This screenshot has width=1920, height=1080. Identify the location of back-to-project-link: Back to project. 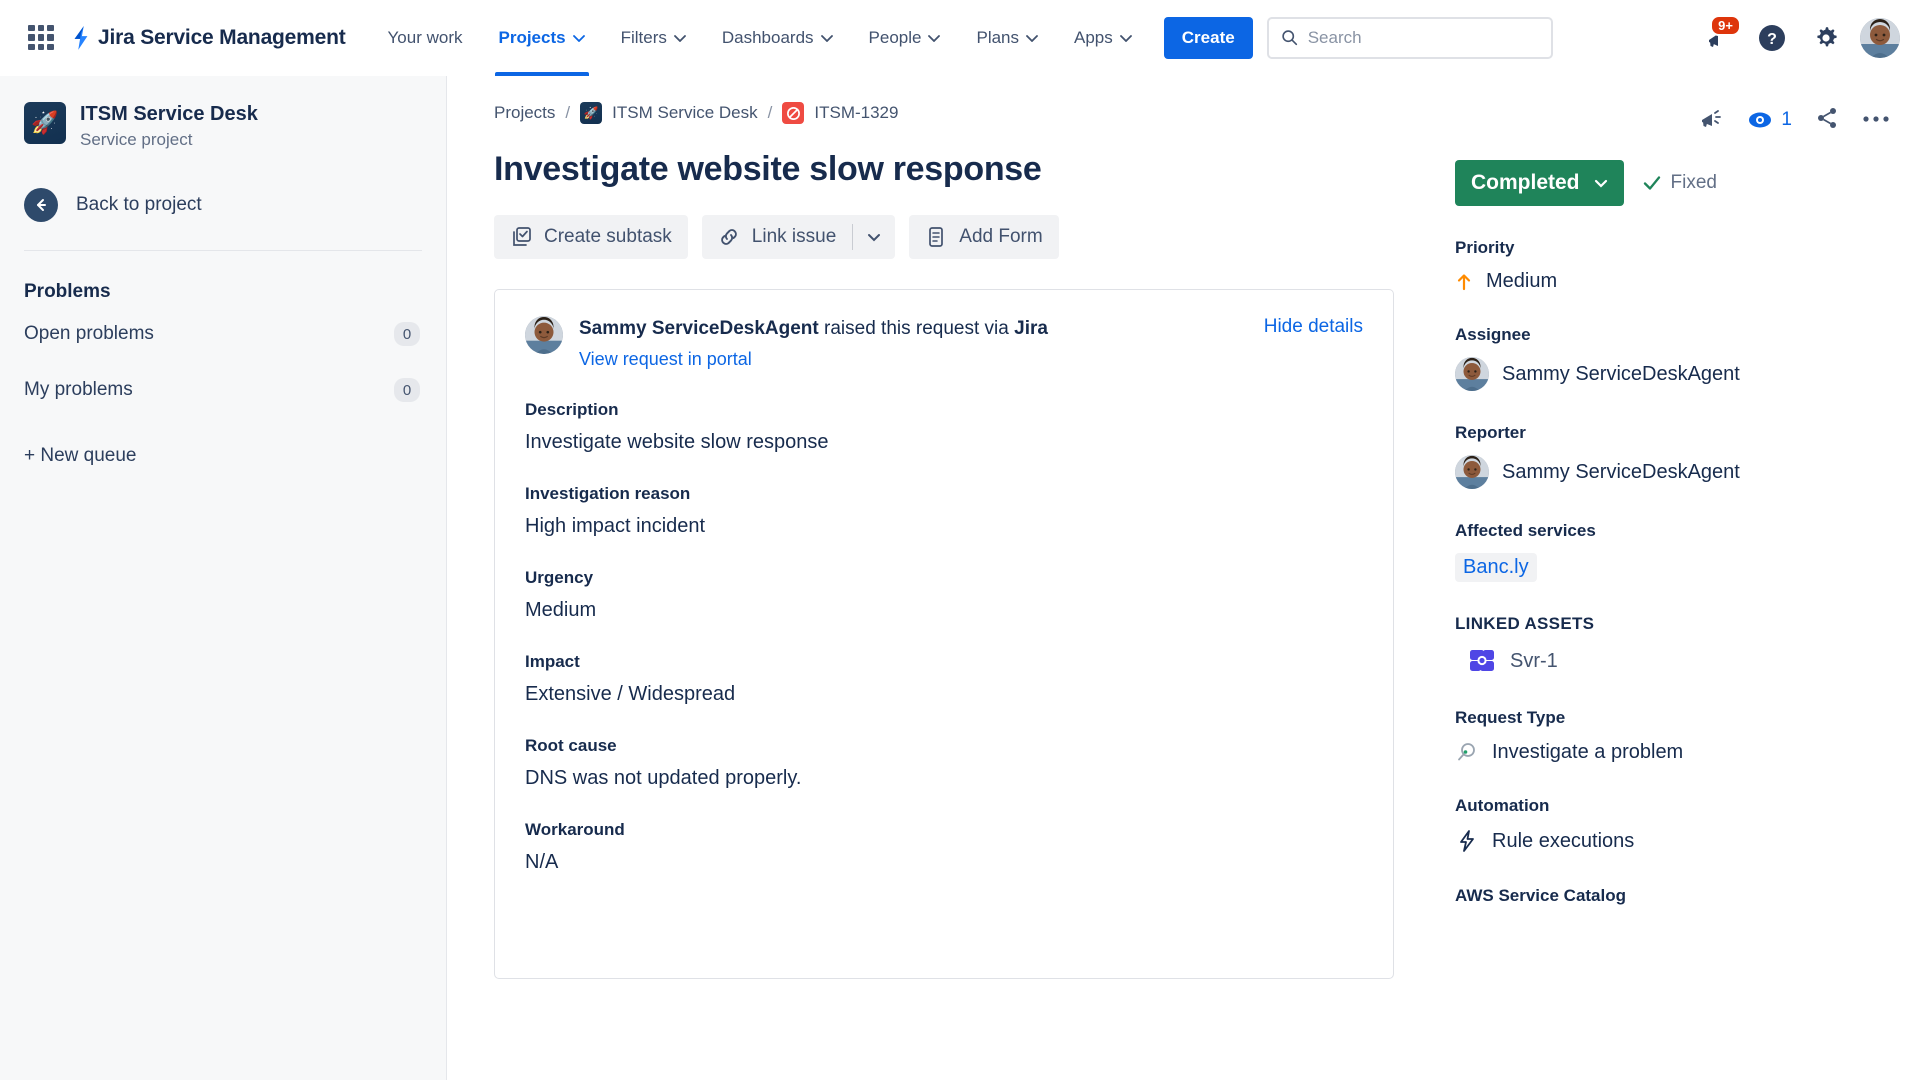
(223, 205).